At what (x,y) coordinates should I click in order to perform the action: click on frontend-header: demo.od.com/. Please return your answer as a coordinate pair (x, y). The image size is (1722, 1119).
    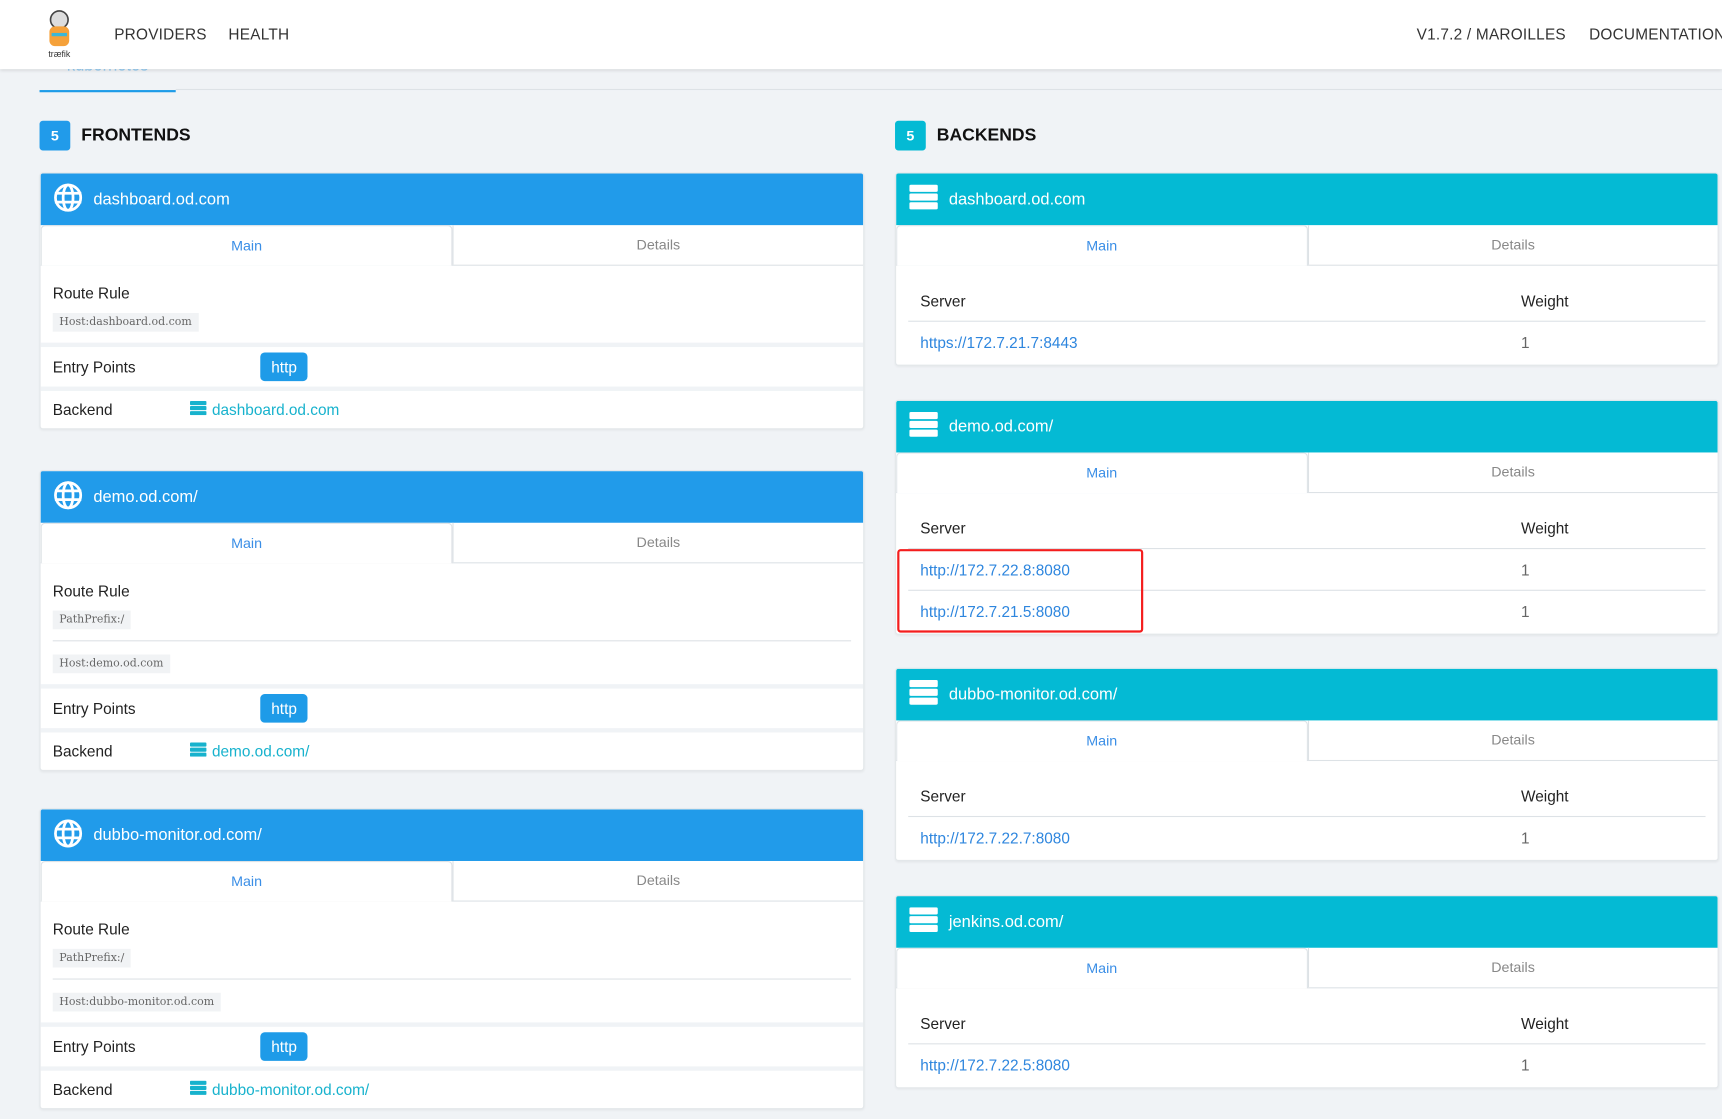
    Looking at the image, I should click on (452, 497).